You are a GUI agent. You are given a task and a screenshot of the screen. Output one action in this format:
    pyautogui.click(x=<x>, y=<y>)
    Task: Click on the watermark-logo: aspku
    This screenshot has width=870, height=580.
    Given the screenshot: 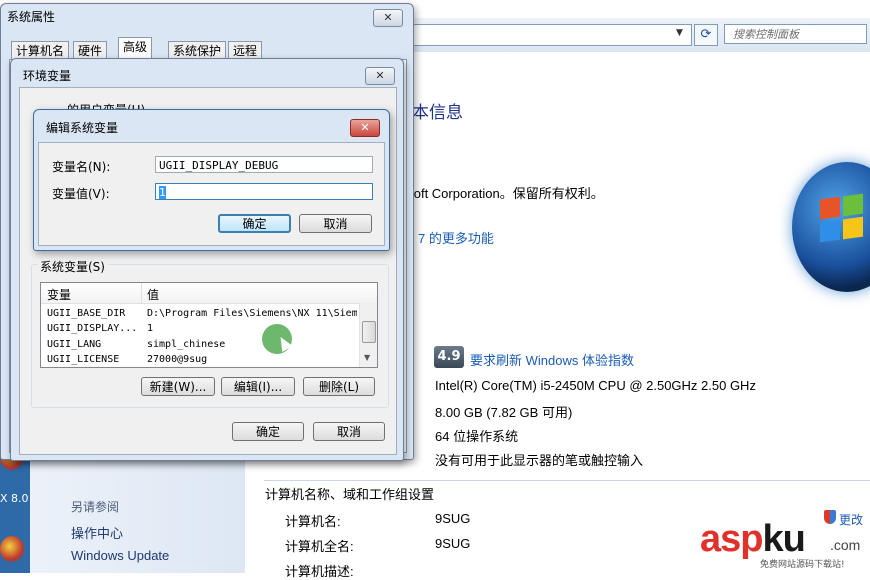 What is the action you would take?
    pyautogui.click(x=753, y=539)
    